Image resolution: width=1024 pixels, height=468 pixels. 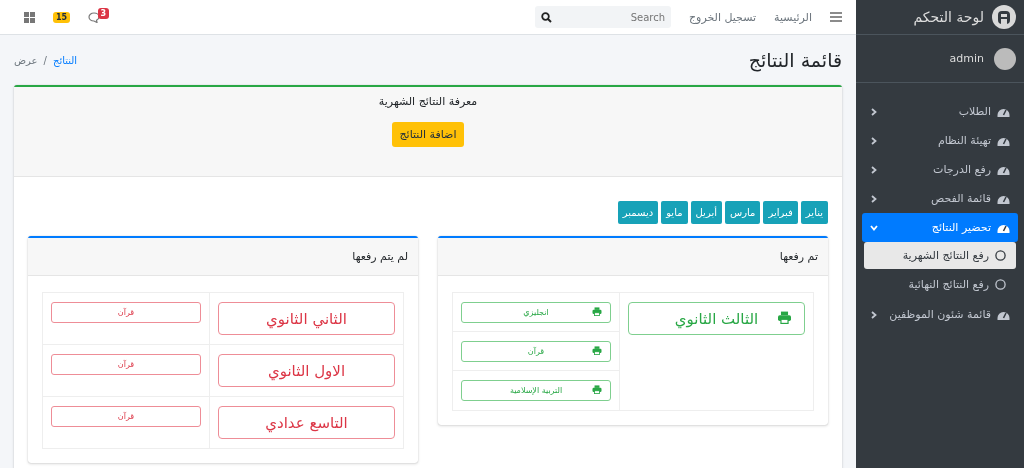 What do you see at coordinates (814, 212) in the screenshot?
I see `month-button: يناير` at bounding box center [814, 212].